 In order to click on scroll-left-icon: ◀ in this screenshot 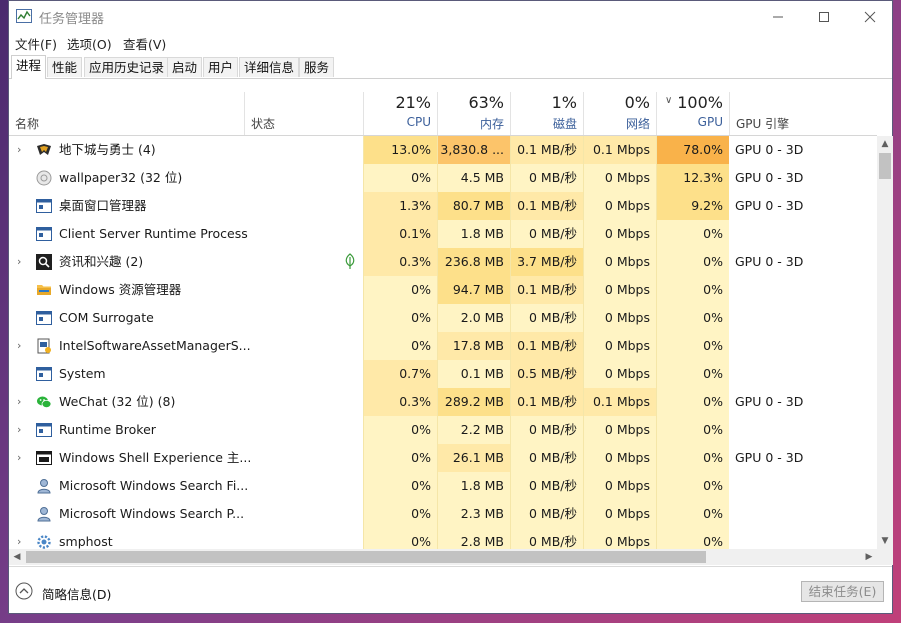, I will do `click(17, 557)`.